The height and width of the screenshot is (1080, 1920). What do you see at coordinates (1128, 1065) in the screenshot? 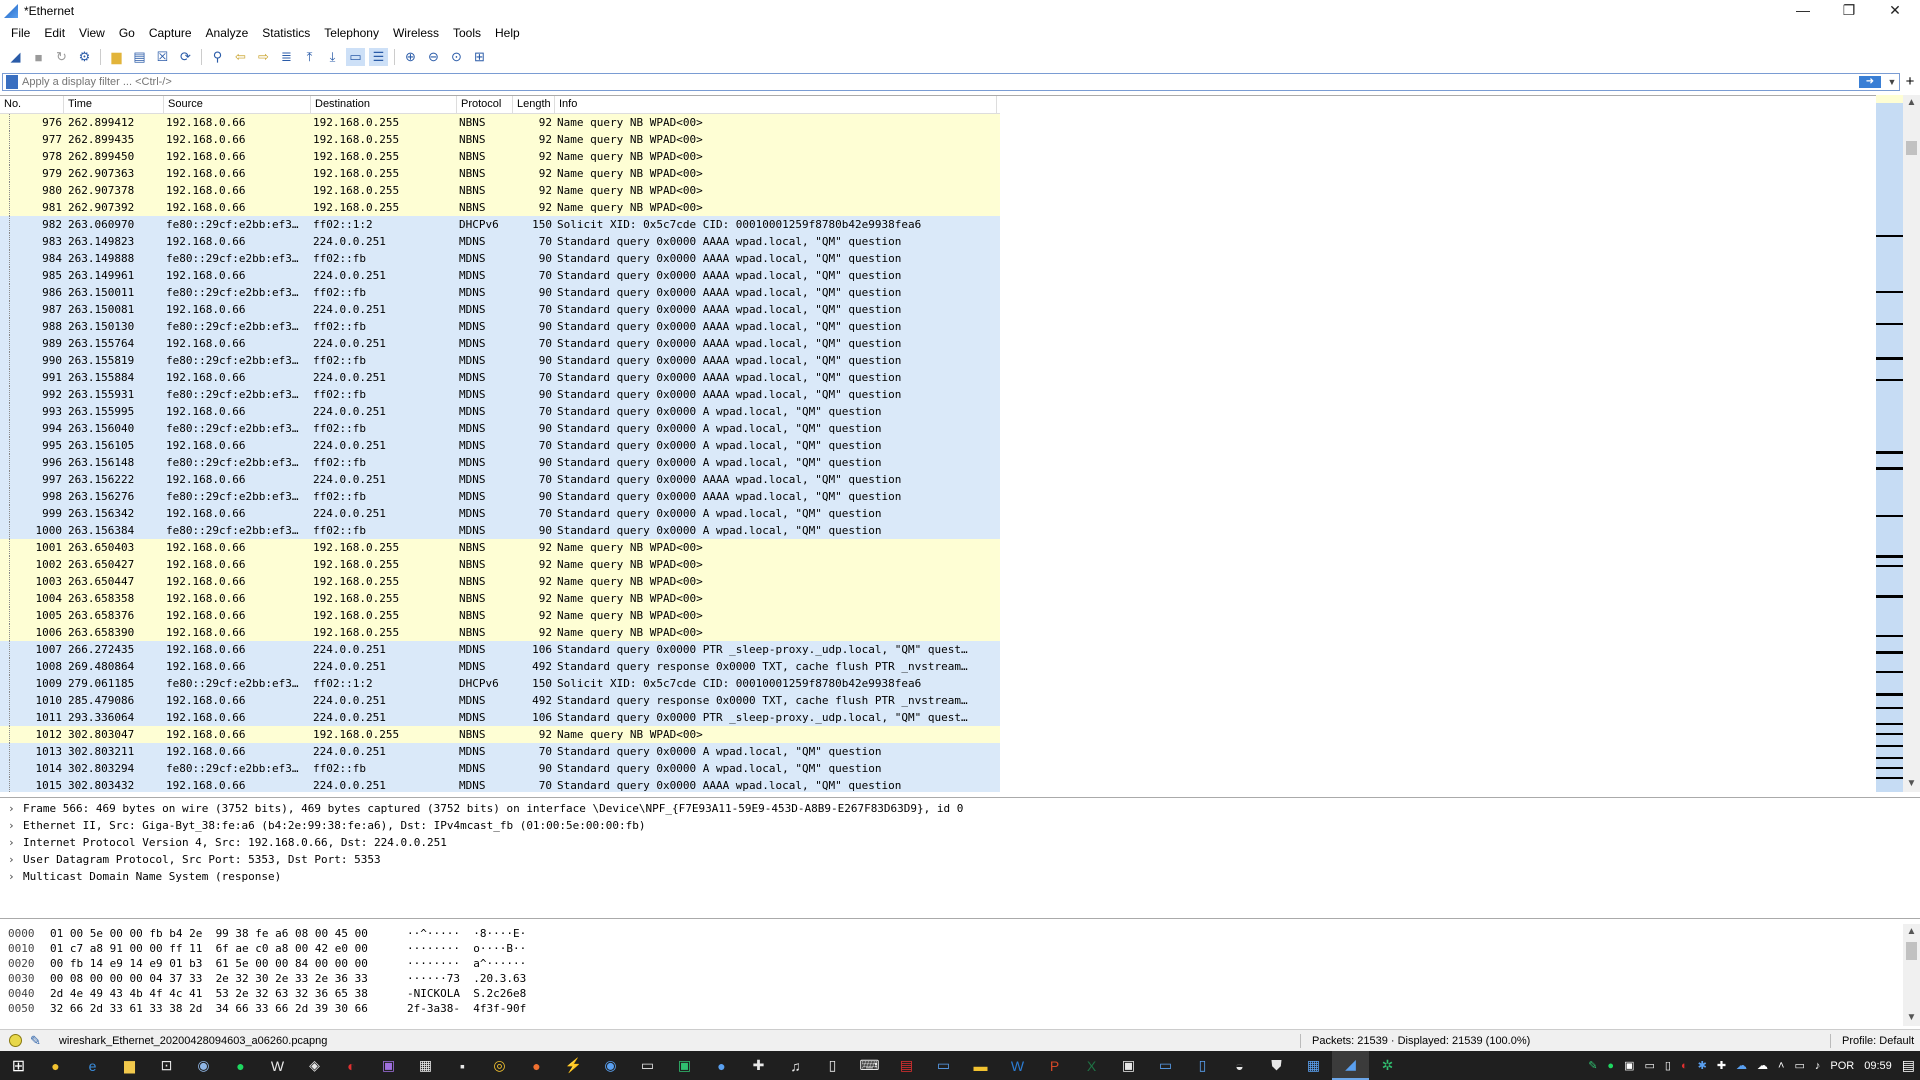
I see `app-screen-icon: ▣` at bounding box center [1128, 1065].